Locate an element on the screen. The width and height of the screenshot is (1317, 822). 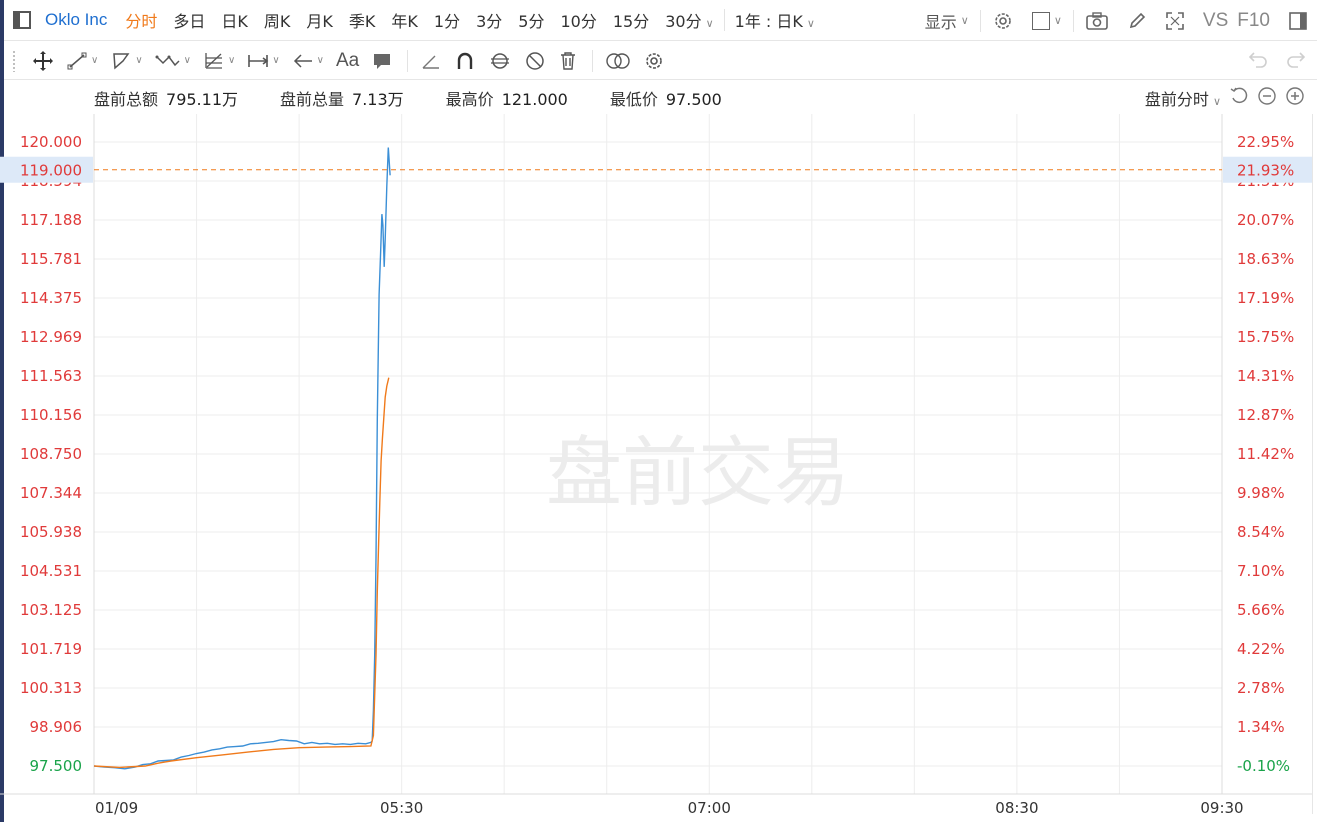
angle-tool-icon is located at coordinates (431, 61).